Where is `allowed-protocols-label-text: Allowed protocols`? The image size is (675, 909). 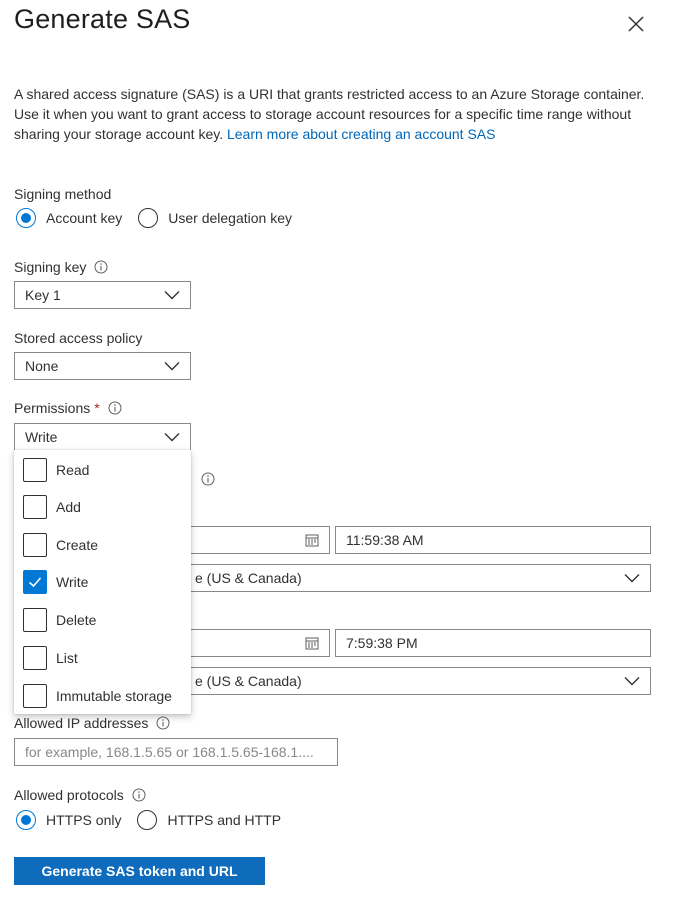
allowed-protocols-label-text: Allowed protocols is located at coordinates (69, 795).